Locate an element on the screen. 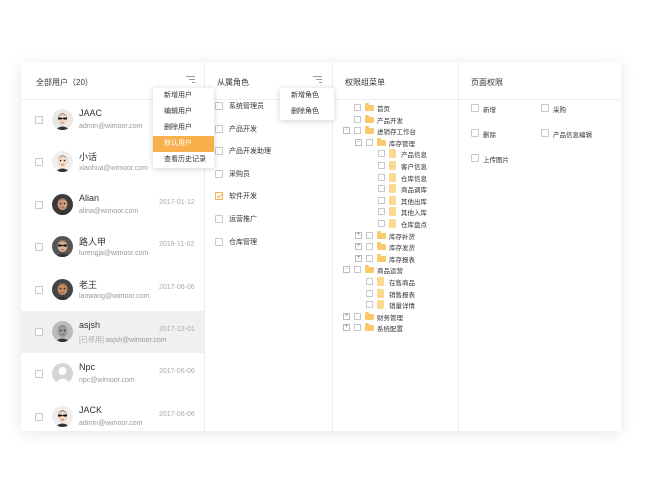 The height and width of the screenshot is (486, 648). role-item: 采购员 is located at coordinates (269, 174).